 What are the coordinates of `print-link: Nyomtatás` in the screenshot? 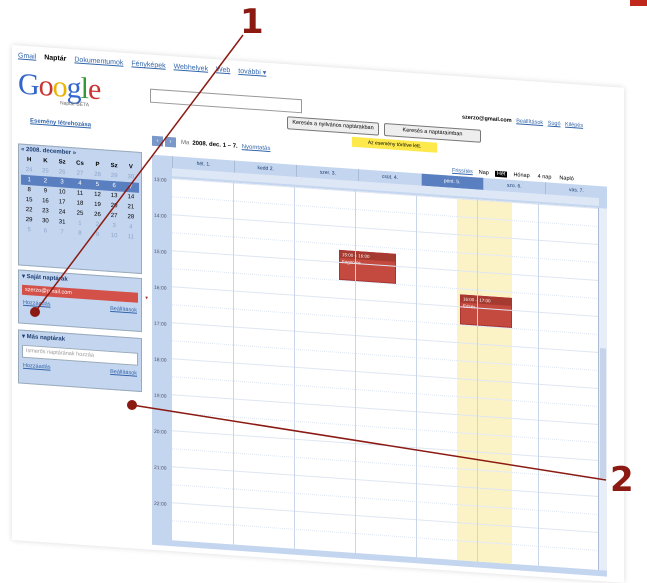 It's located at (256, 148).